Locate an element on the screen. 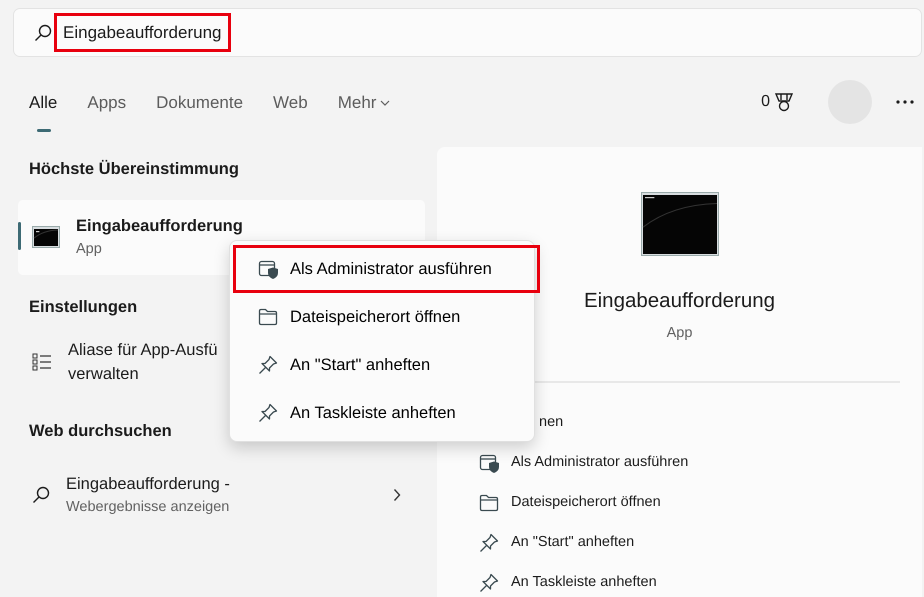 This screenshot has height=597, width=924. search-text: Eingabeaufforderung is located at coordinates (142, 32).